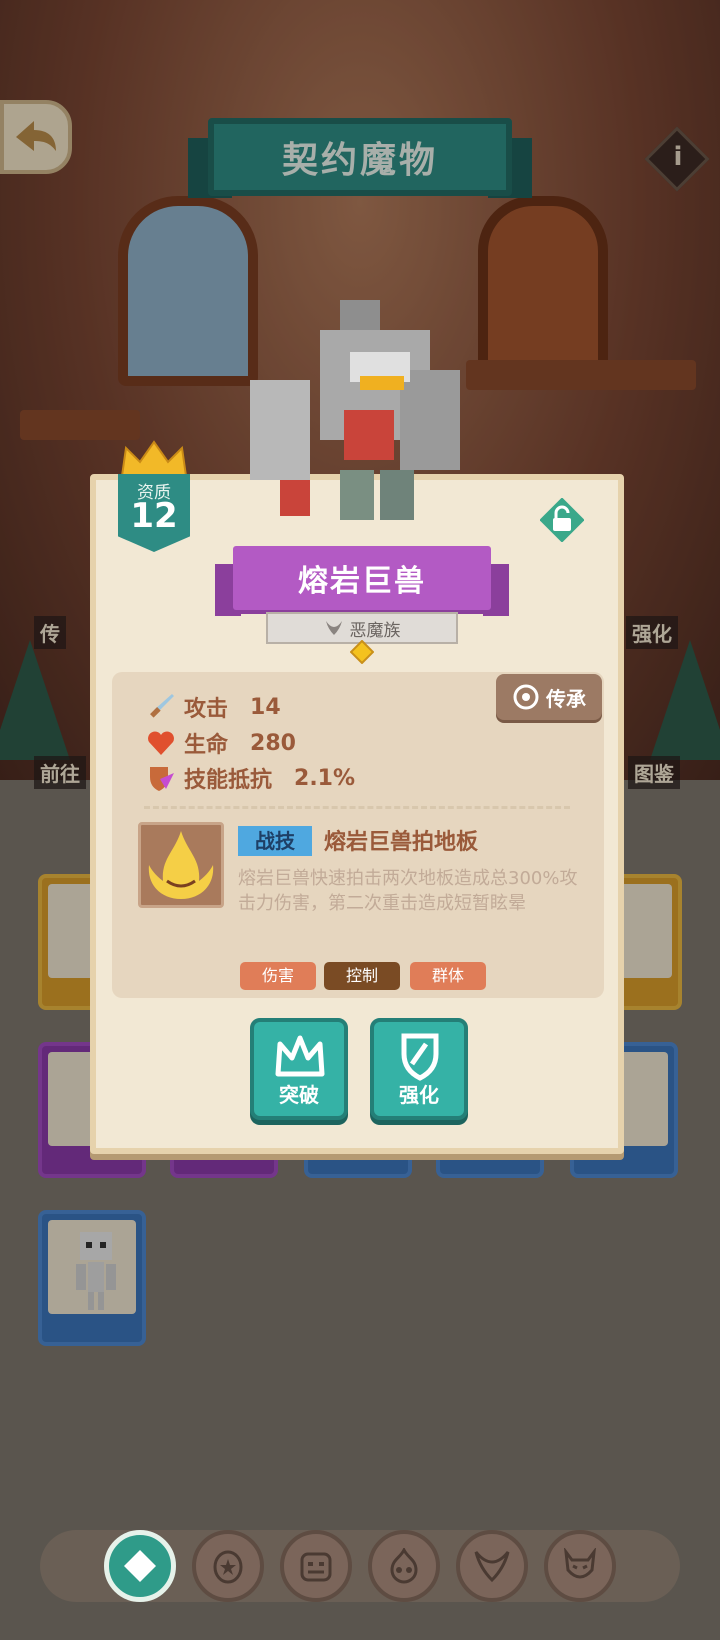 This screenshot has width=720, height=1640. I want to click on horned-demon-icon, so click(492, 1567).